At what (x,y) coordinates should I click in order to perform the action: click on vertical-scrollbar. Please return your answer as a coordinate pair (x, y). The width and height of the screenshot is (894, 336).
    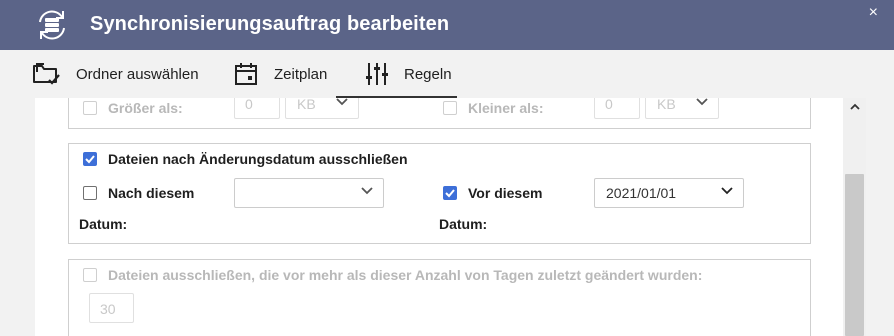
    Looking at the image, I should click on (854, 217).